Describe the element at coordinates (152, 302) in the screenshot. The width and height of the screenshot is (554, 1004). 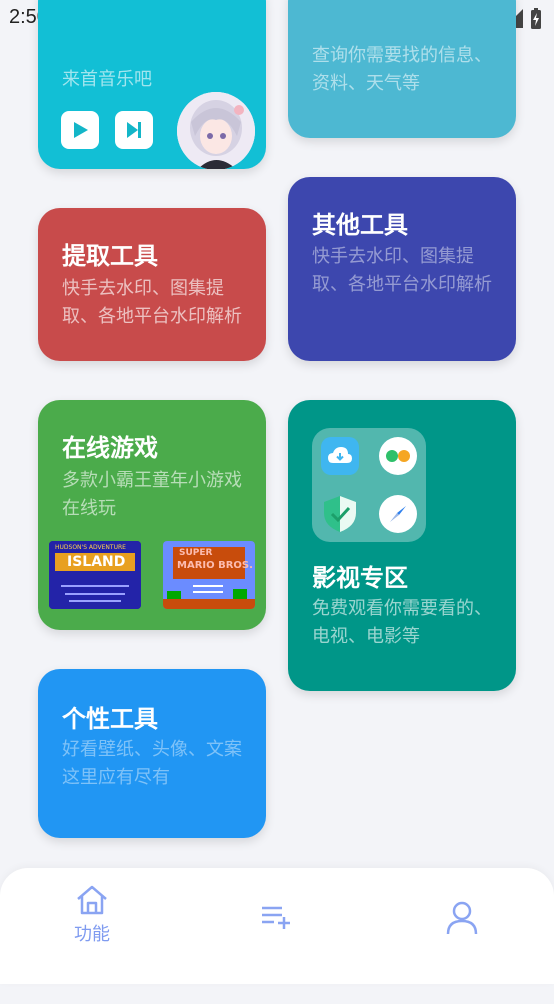
I see `extract-card-desc: 快手去水印、图集提取、各地平台水印解析` at that location.